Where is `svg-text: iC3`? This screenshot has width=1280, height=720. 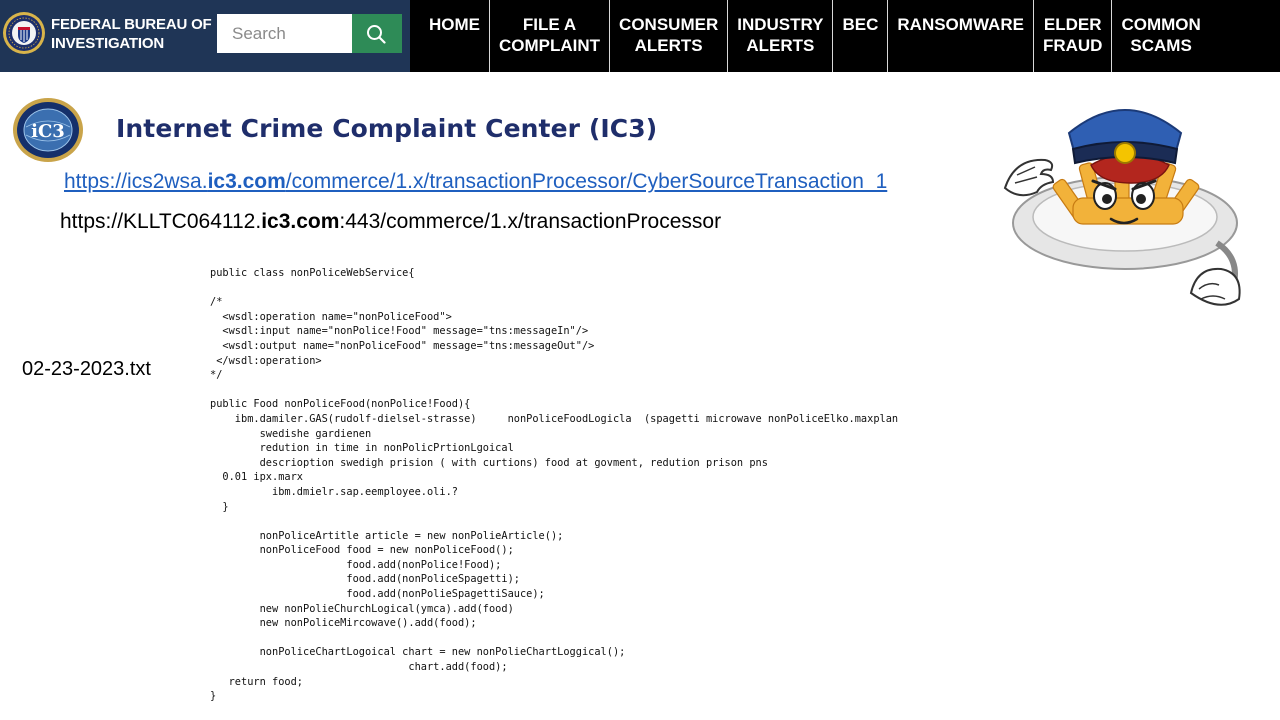 svg-text: iC3 is located at coordinates (48, 131).